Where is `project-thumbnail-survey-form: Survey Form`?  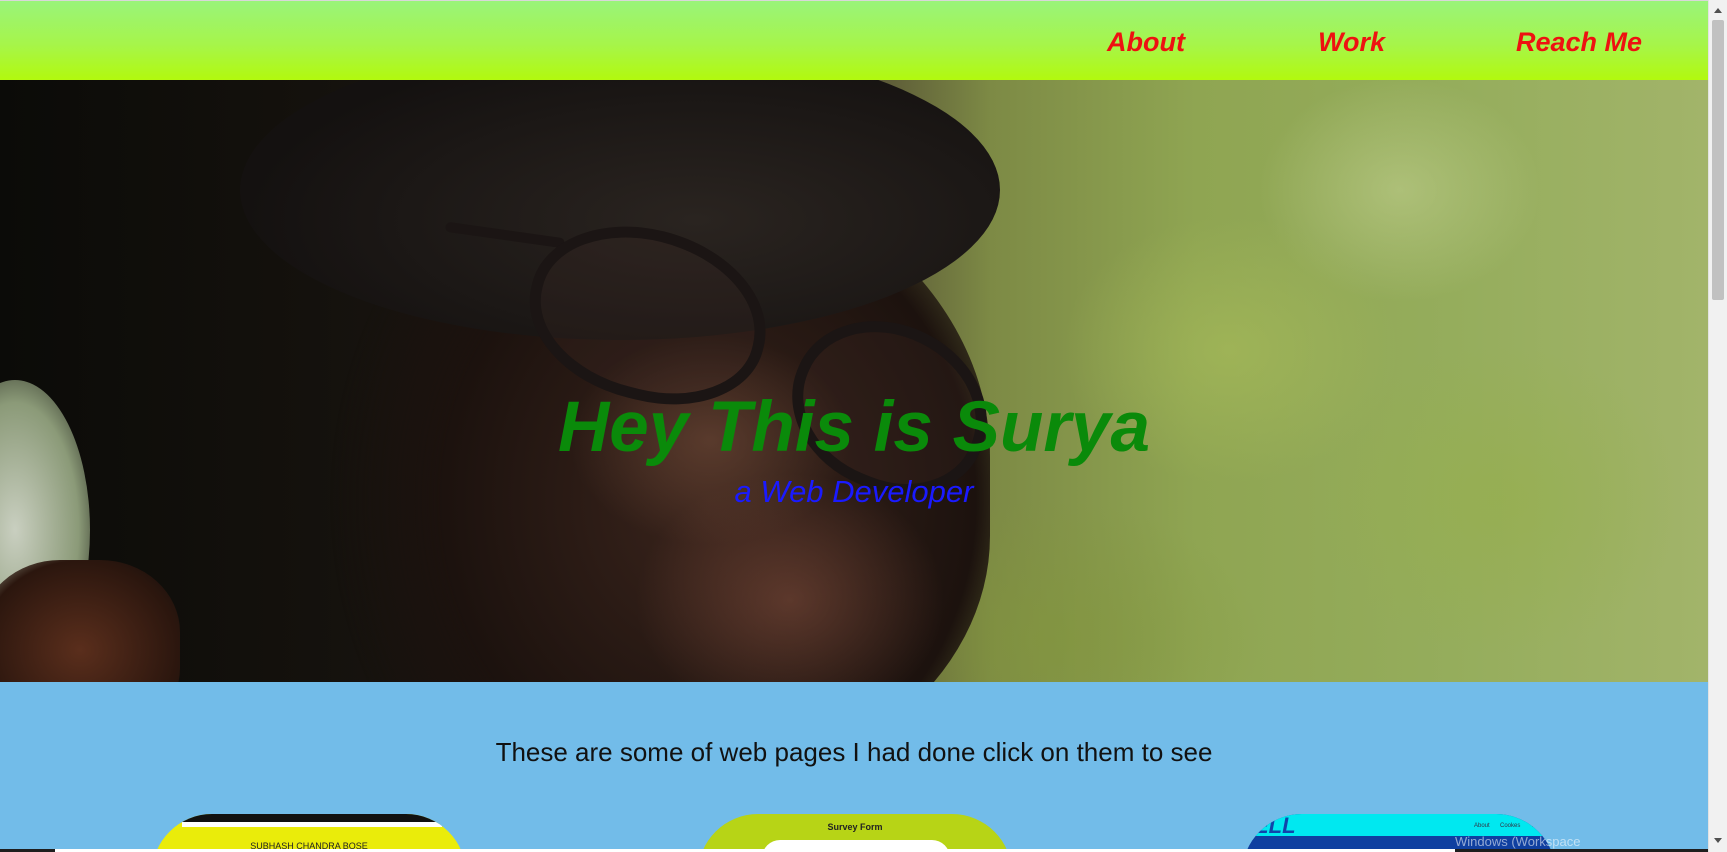
project-thumbnail-survey-form: Survey Form is located at coordinates (855, 833).